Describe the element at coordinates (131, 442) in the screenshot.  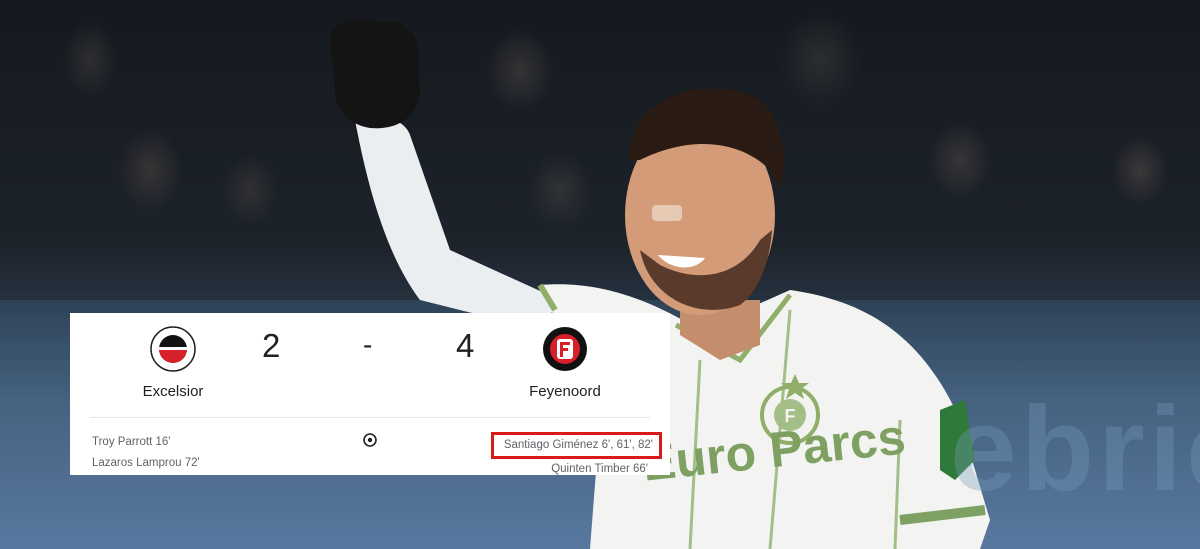
I see `home-scorer: Troy Parrott 16'` at that location.